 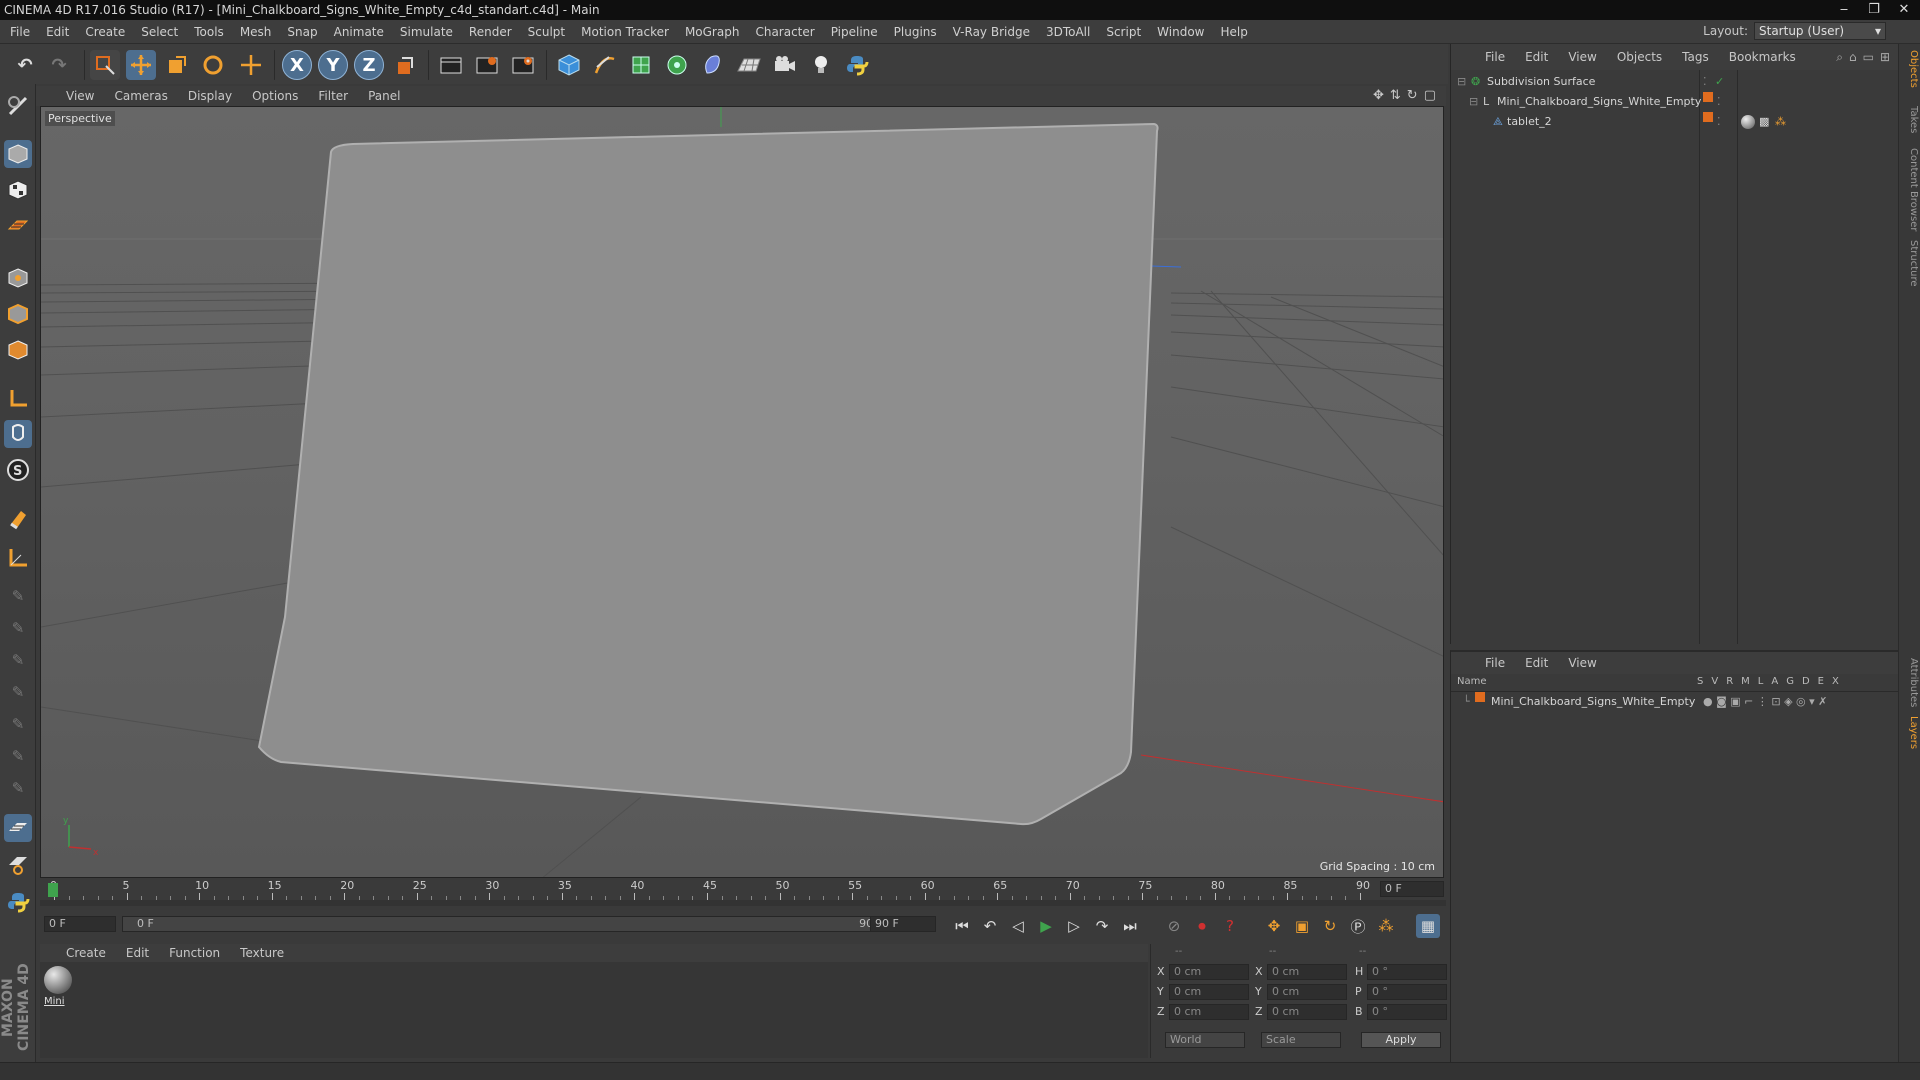 I want to click on material-menu-item-2: Function, so click(x=194, y=953).